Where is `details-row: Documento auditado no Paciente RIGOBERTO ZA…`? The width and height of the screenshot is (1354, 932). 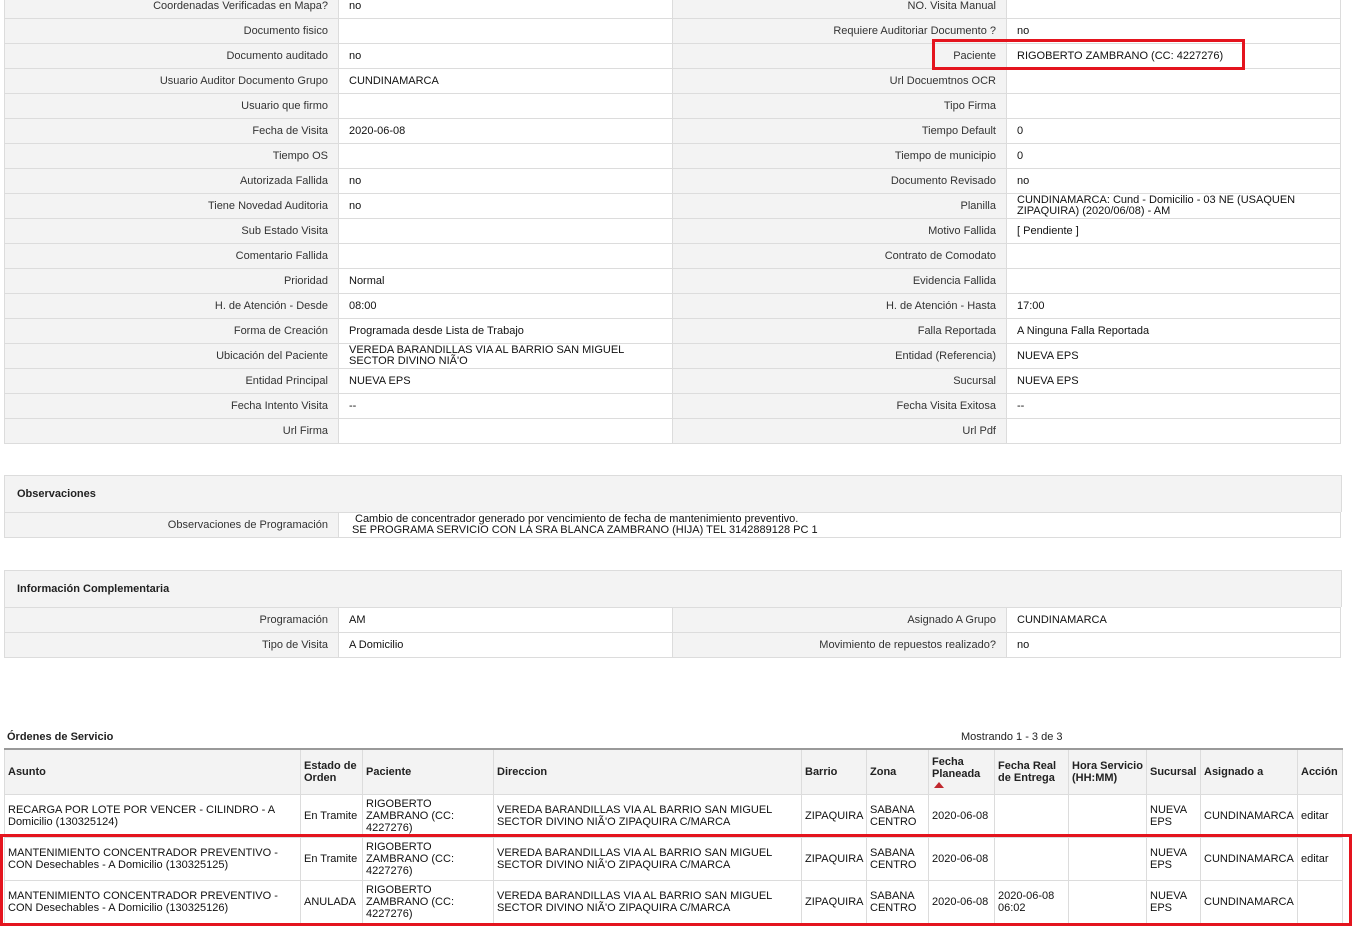
details-row: Documento auditado no Paciente RIGOBERTO ZA… is located at coordinates (672, 56).